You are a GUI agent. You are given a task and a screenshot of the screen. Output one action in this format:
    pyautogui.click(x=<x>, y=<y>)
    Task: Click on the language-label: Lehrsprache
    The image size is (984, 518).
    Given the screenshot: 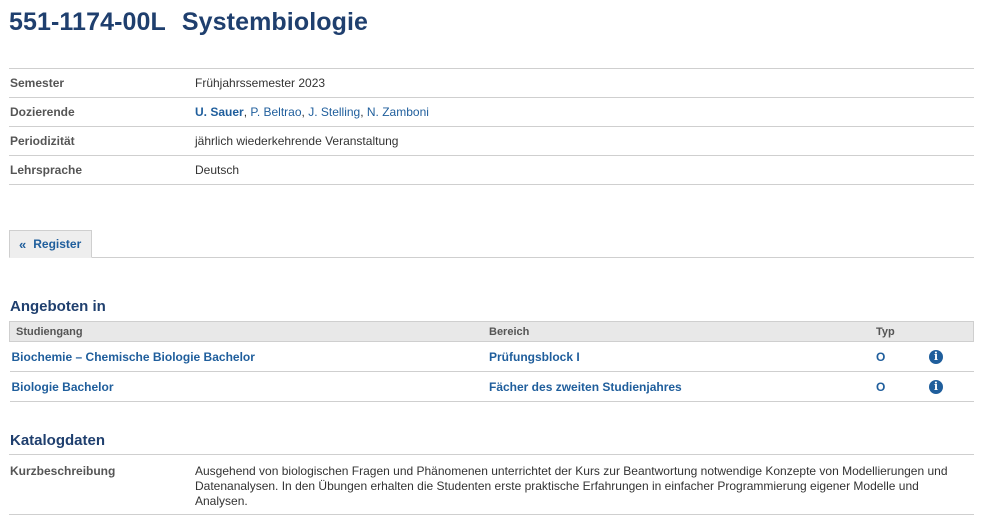 What is the action you would take?
    pyautogui.click(x=102, y=170)
    